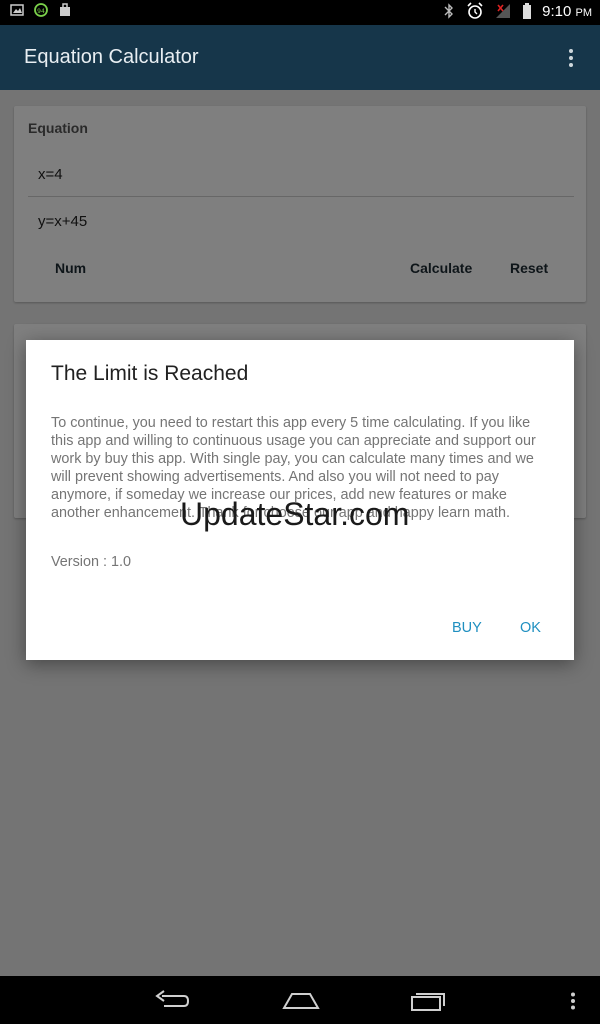 The image size is (600, 1024). I want to click on buy-button: BUY, so click(467, 628).